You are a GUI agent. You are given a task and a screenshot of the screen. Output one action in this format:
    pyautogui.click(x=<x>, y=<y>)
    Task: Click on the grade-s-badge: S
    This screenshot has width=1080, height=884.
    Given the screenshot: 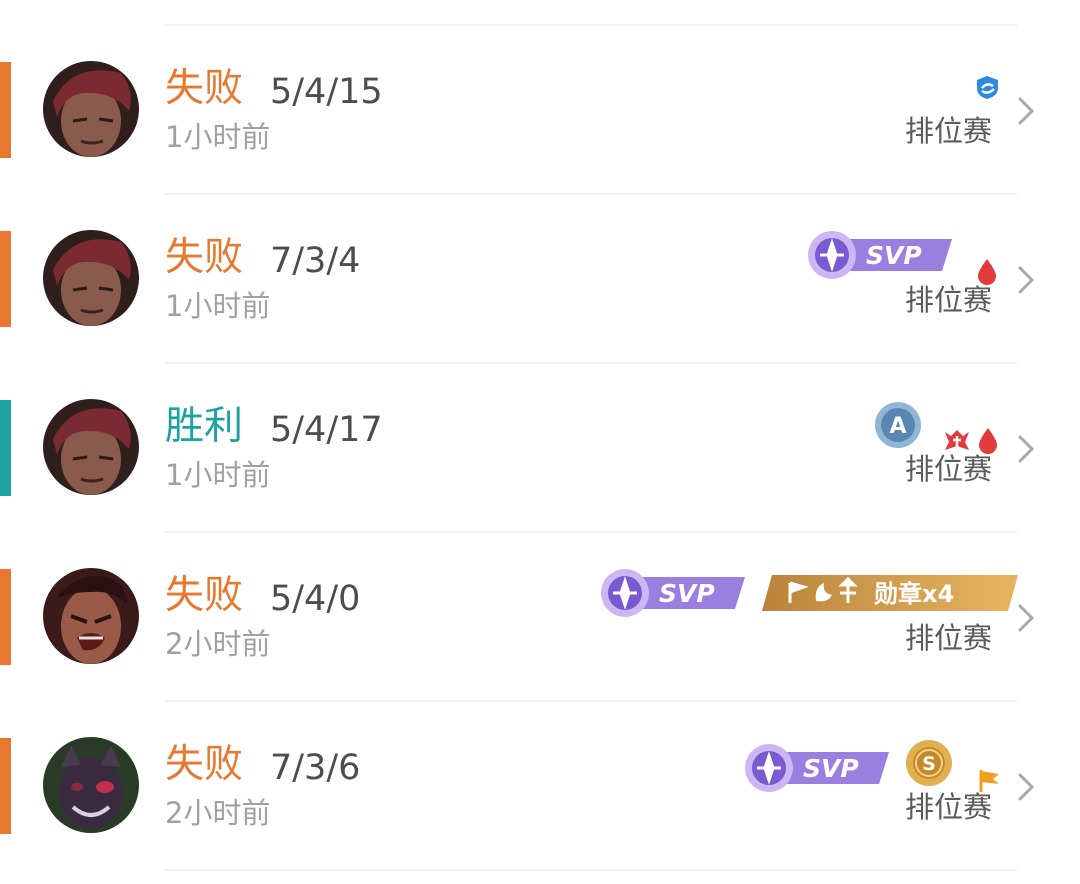 What is the action you would take?
    pyautogui.click(x=929, y=763)
    